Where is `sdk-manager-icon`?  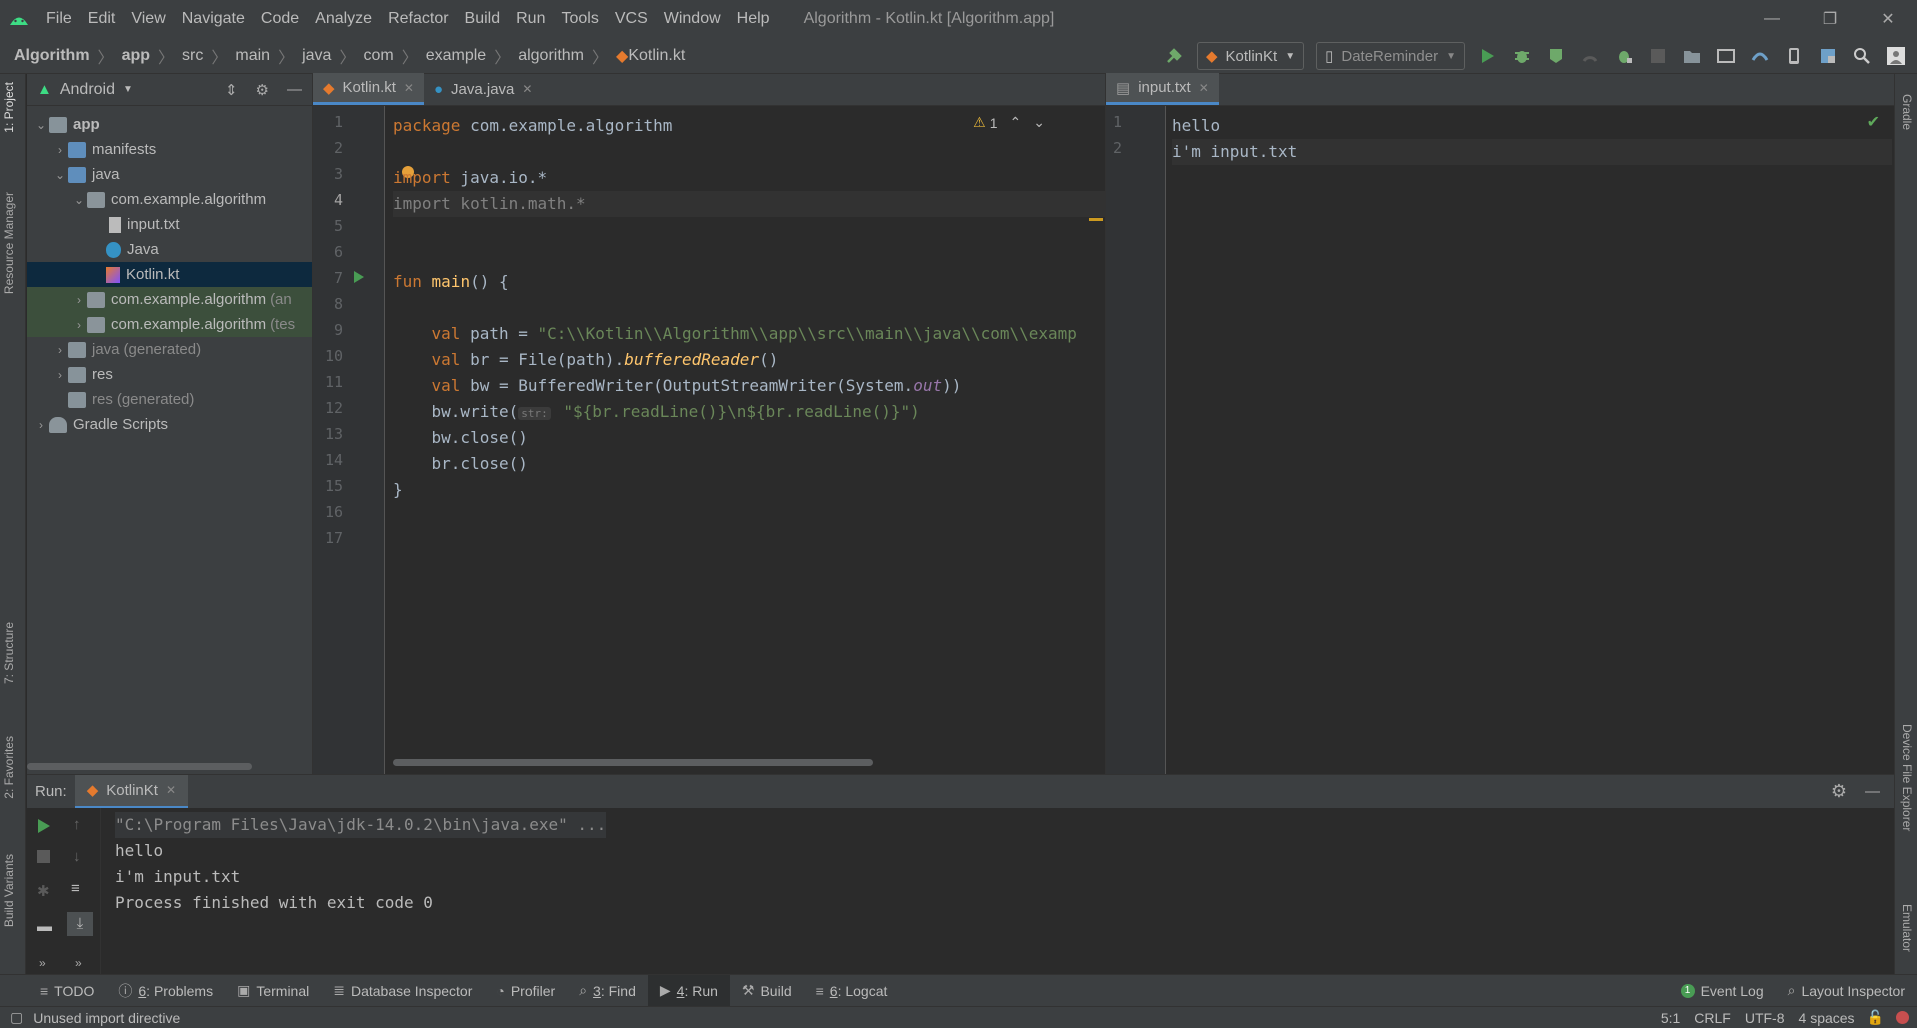 sdk-manager-icon is located at coordinates (1760, 56).